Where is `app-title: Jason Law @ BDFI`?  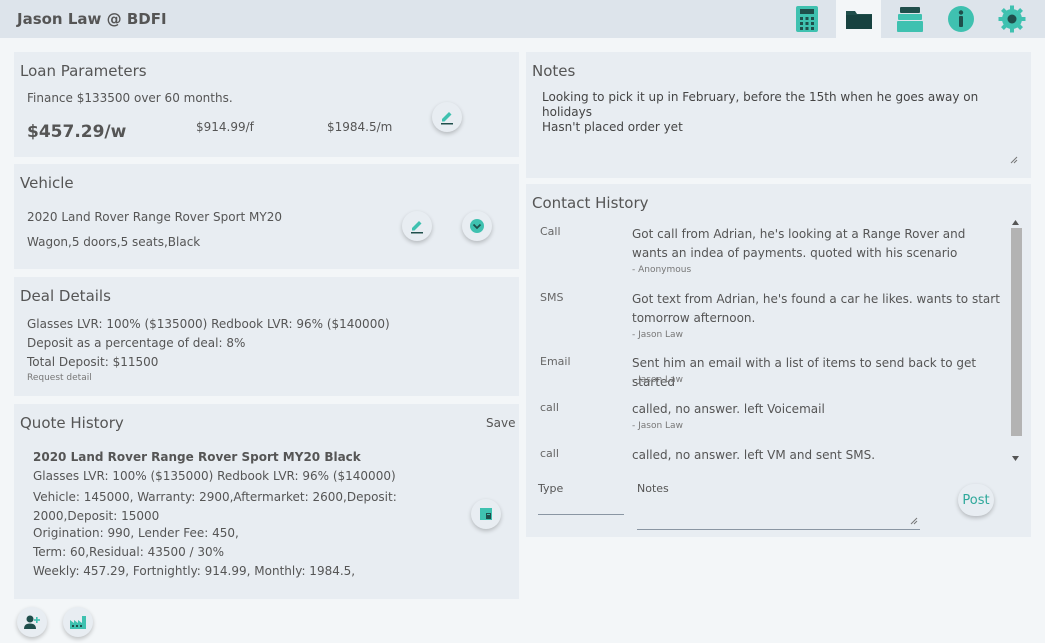
app-title: Jason Law @ BDFI is located at coordinates (92, 19).